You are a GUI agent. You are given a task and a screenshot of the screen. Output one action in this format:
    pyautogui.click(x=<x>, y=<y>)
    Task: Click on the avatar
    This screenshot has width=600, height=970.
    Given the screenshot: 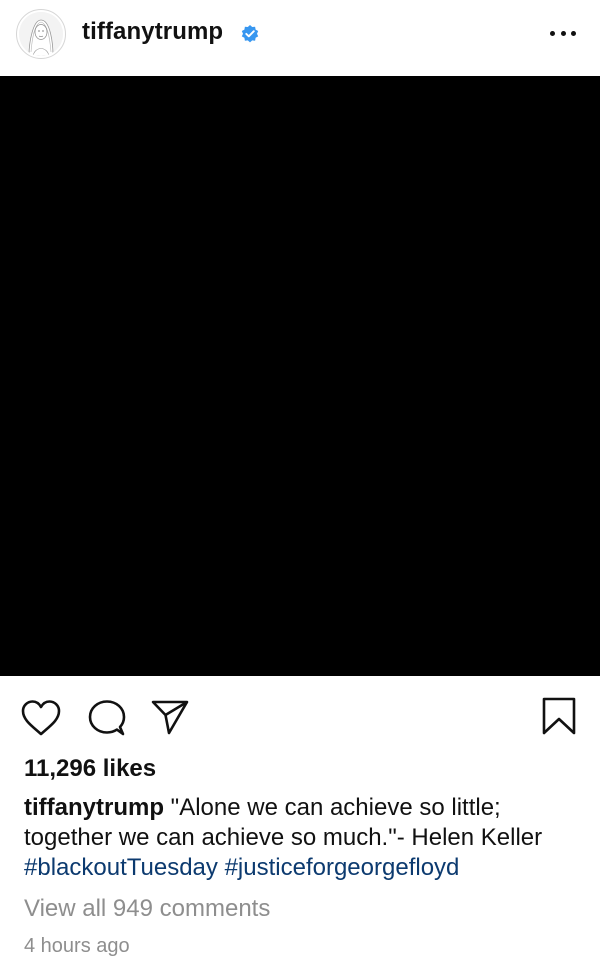 What is the action you would take?
    pyautogui.click(x=41, y=34)
    